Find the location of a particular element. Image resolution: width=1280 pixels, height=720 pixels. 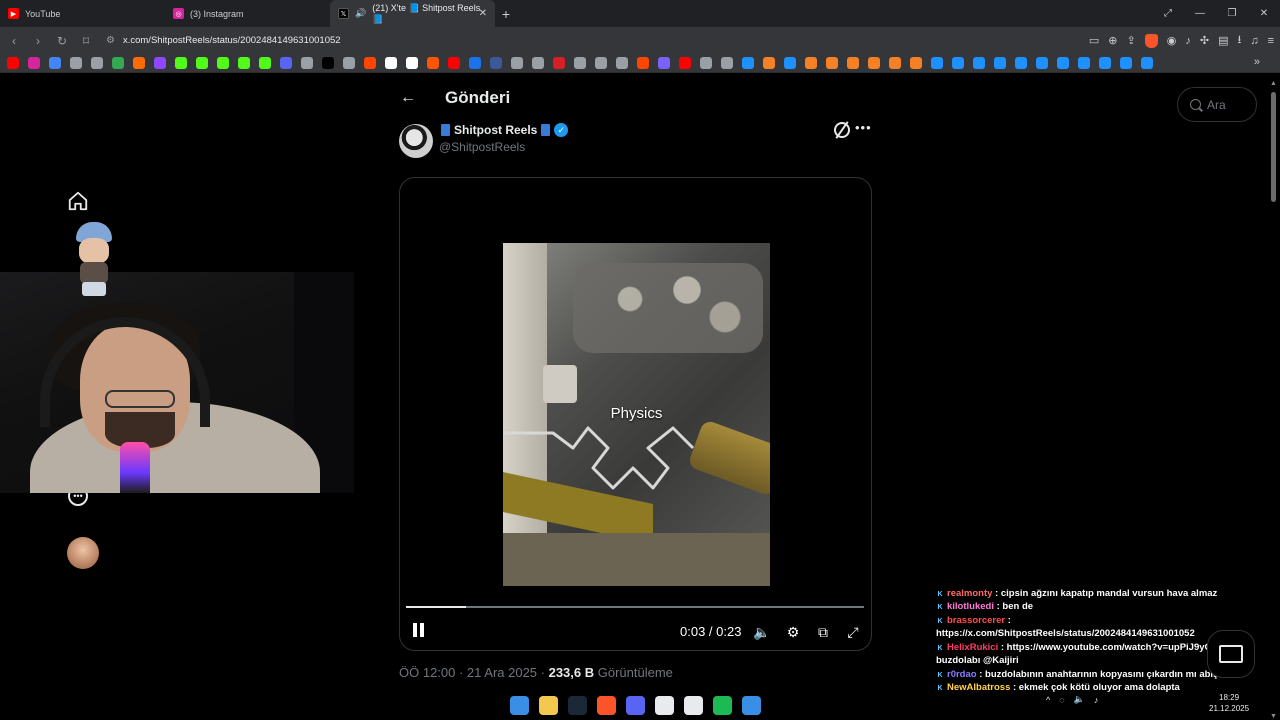

audio-icon: ♪ is located at coordinates (1188, 41).